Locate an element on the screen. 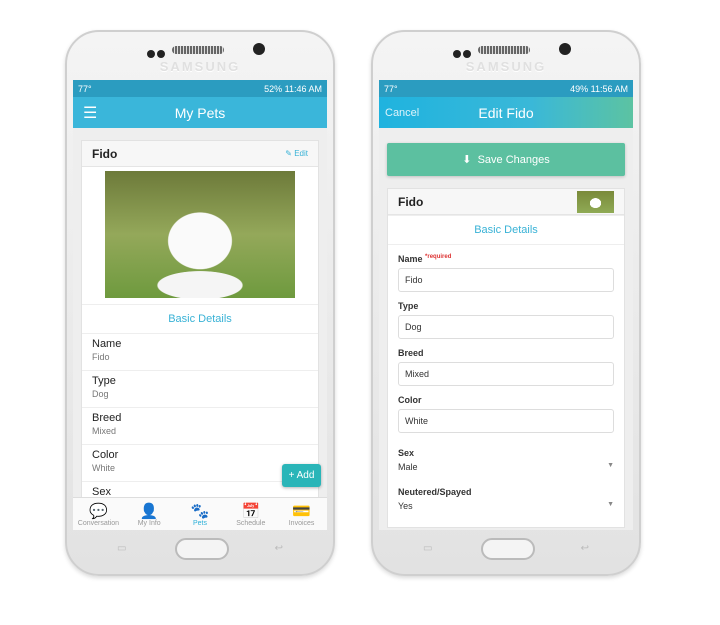 This screenshot has height=625, width=720. chat-icon: 💬 is located at coordinates (98, 511).